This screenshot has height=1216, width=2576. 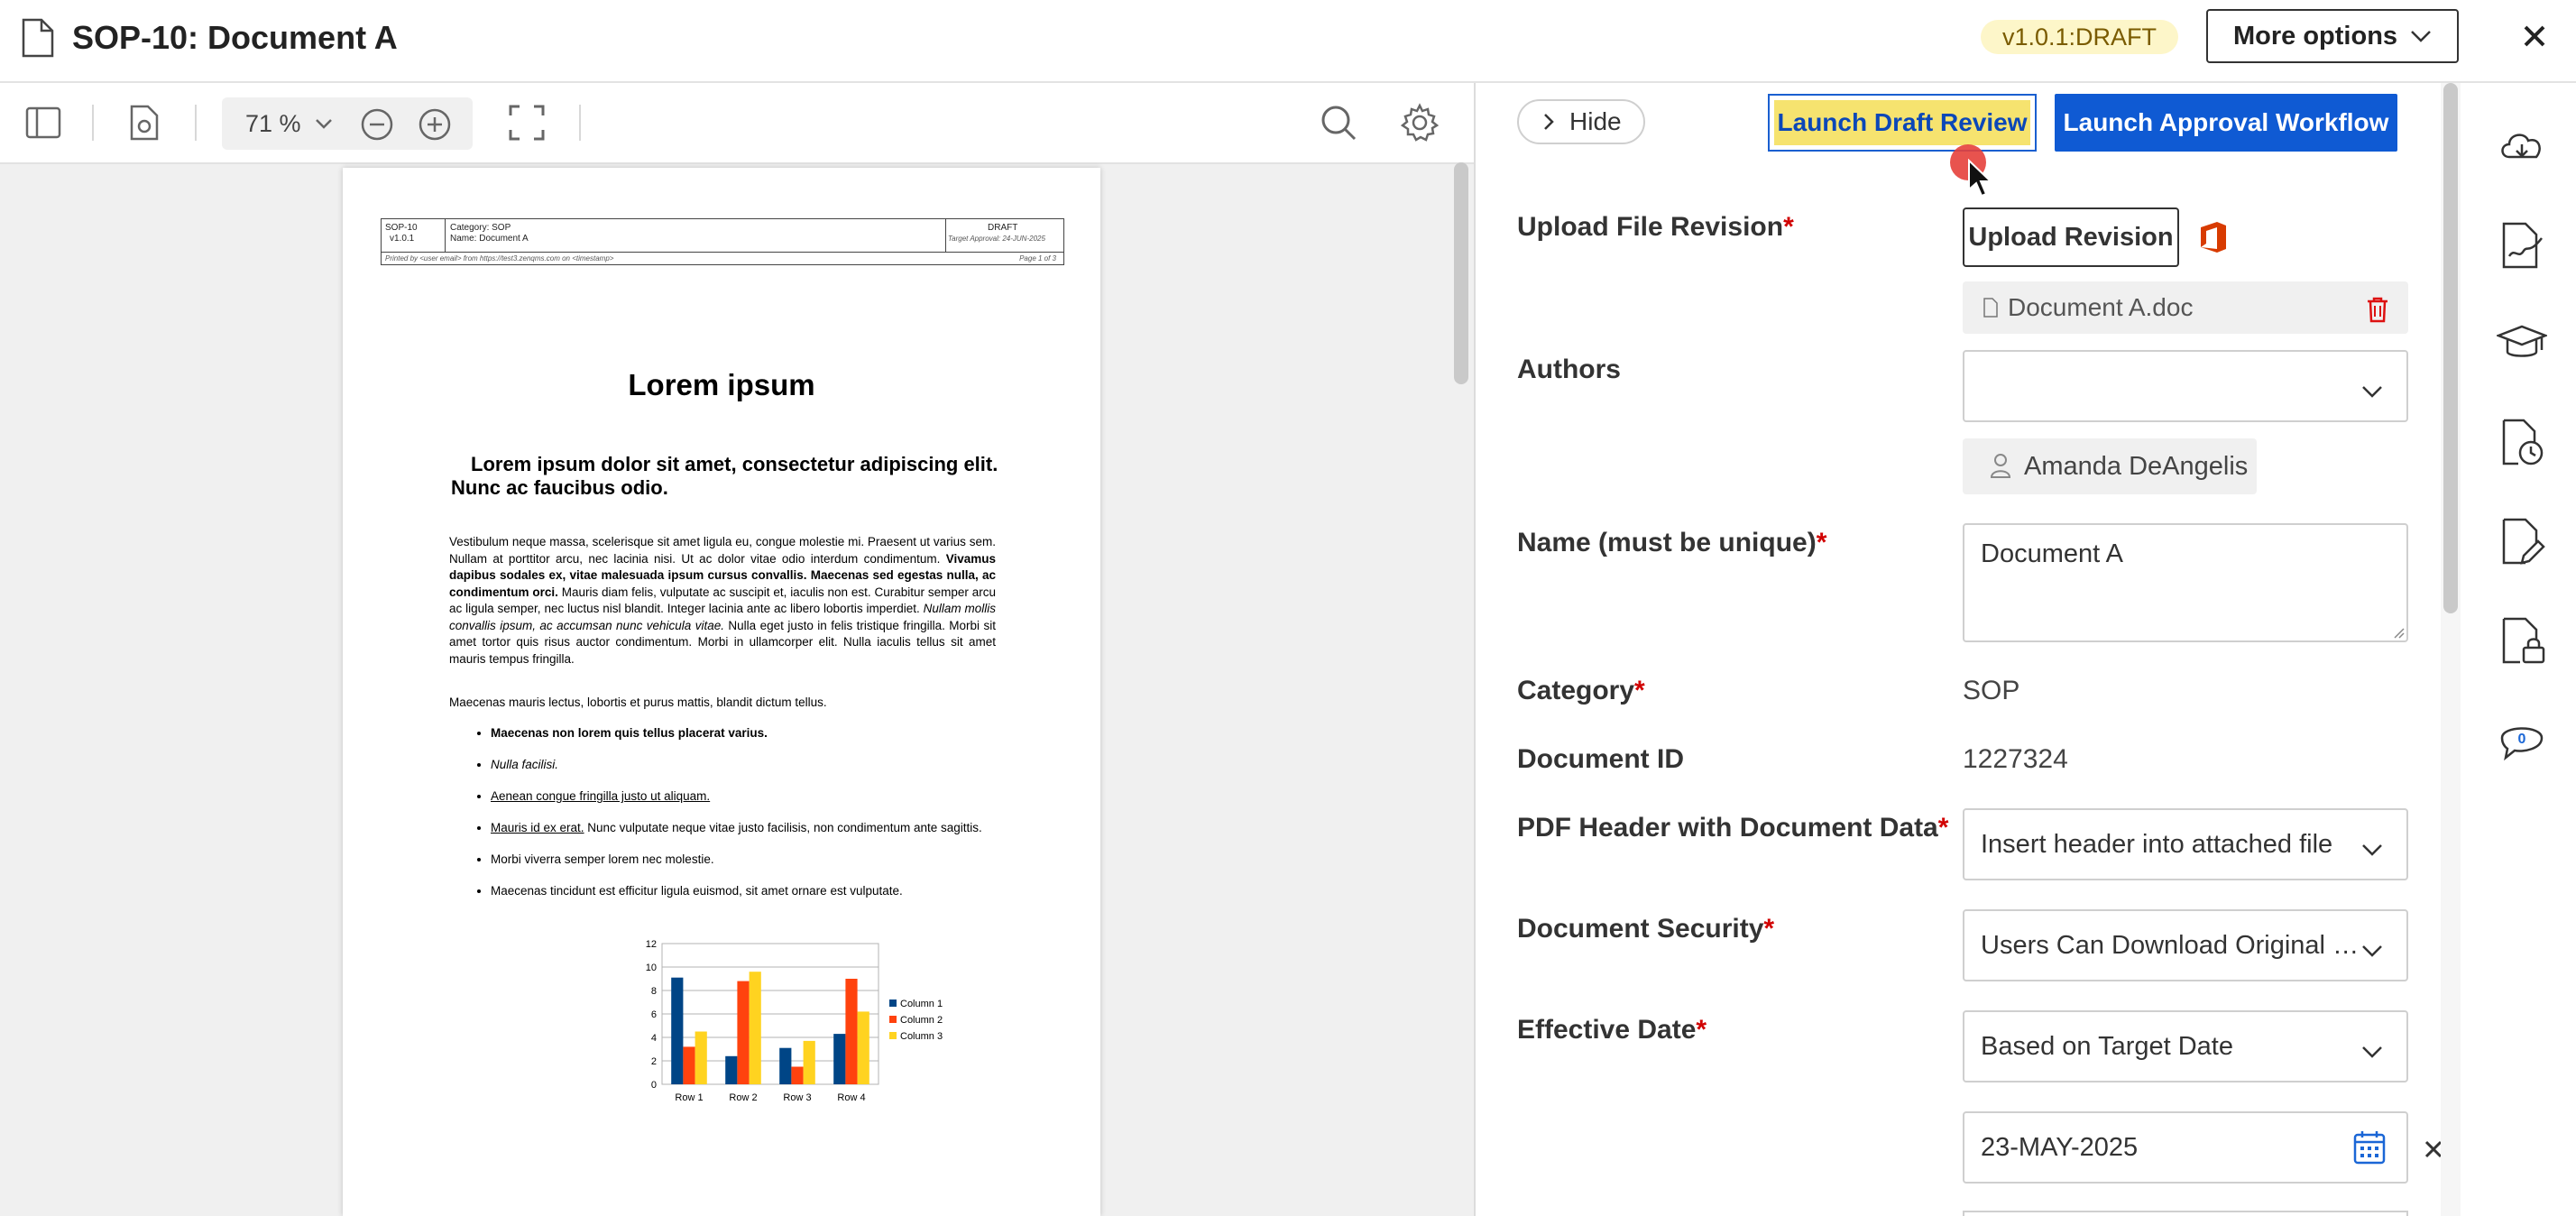 I want to click on file-name: Document A.doc, so click(x=2101, y=307).